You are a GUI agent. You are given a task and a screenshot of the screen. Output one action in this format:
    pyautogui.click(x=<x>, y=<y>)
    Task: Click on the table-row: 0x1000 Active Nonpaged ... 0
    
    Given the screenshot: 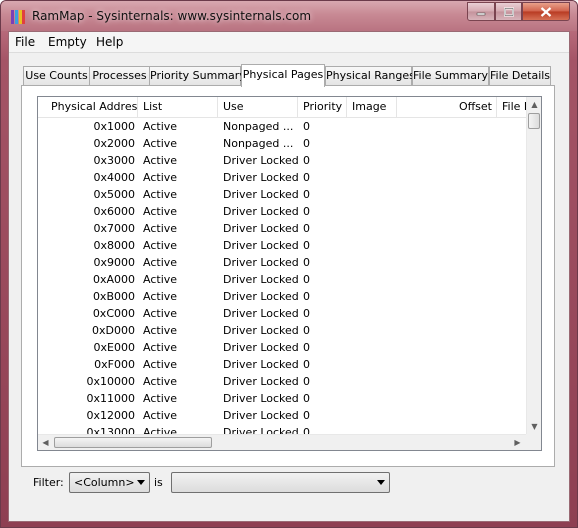 What is the action you would take?
    pyautogui.click(x=282, y=126)
    